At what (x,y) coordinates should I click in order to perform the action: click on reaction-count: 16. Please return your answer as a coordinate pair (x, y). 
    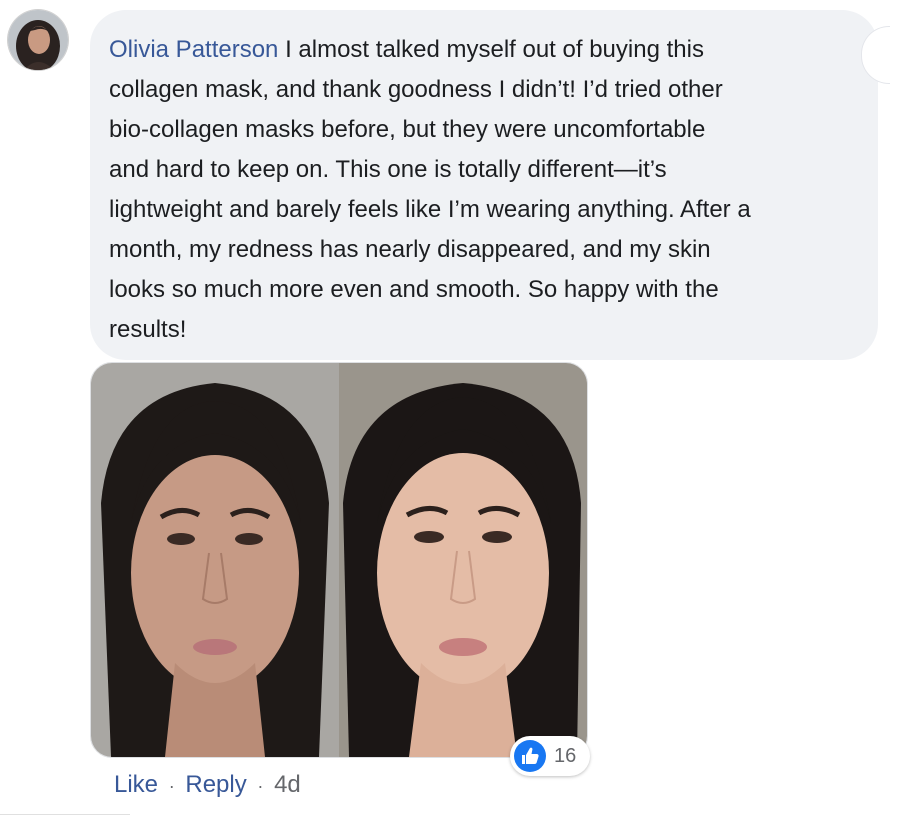
    Looking at the image, I should click on (565, 755).